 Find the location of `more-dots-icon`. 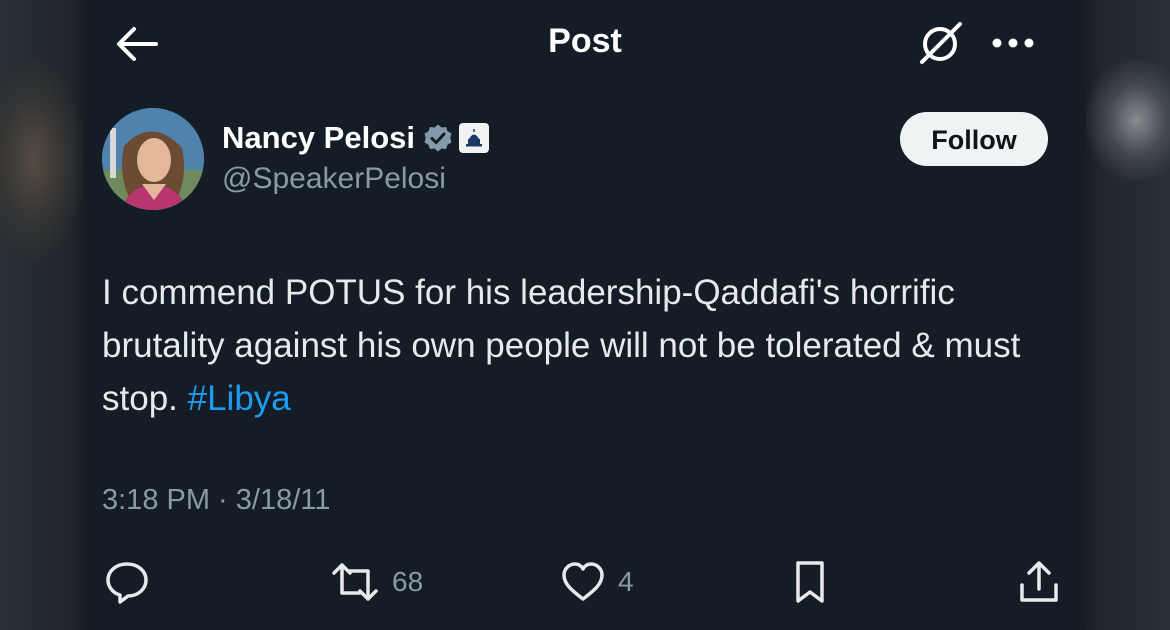

more-dots-icon is located at coordinates (1013, 43).